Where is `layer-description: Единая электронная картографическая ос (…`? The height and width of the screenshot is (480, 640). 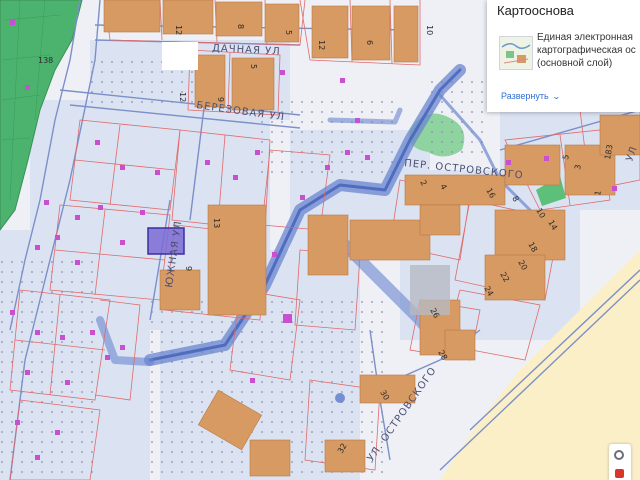 layer-description: Единая электронная картографическая ос (… is located at coordinates (588, 50).